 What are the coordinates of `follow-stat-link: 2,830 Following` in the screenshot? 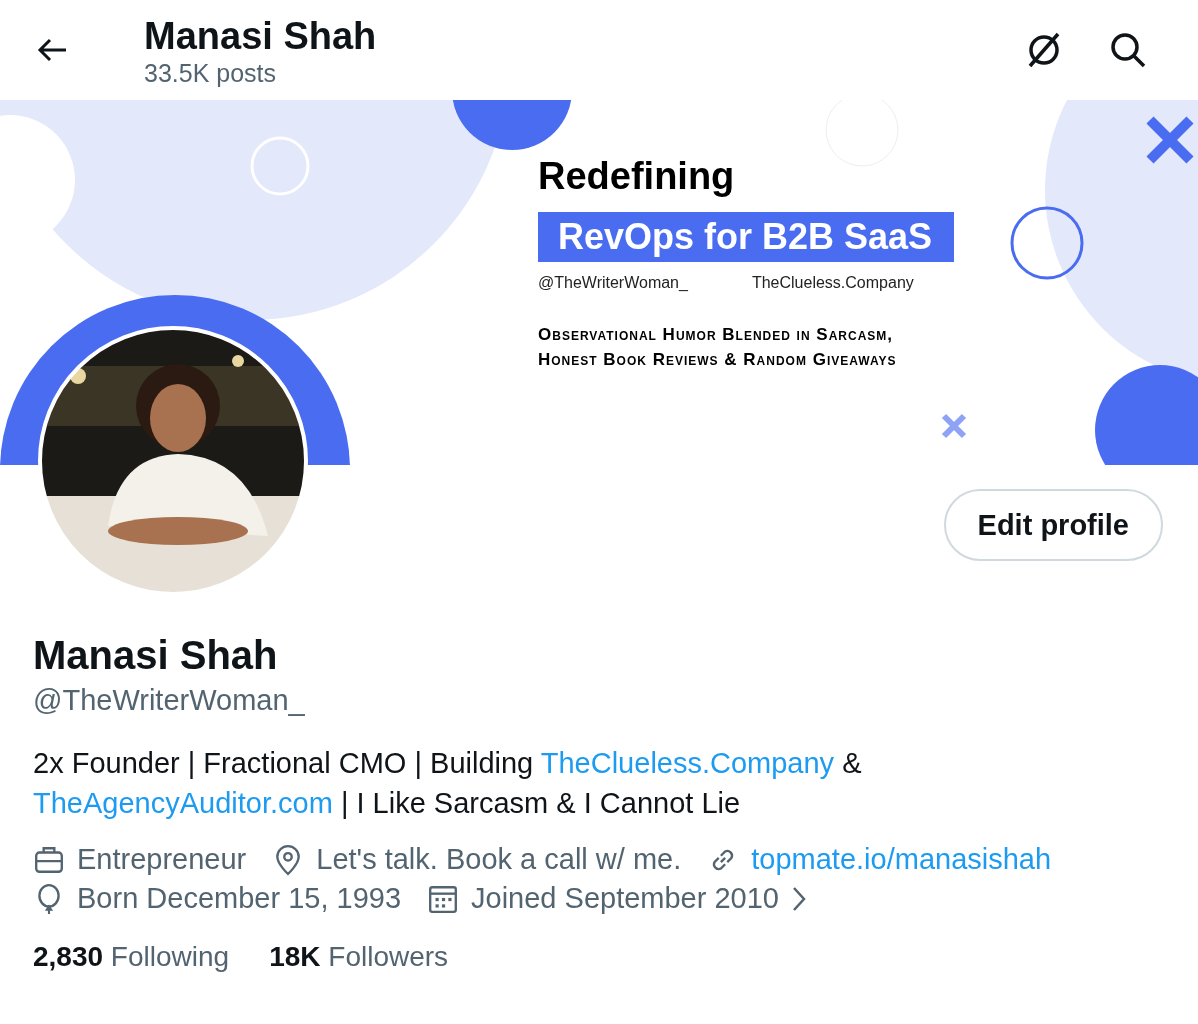 It's located at (131, 957).